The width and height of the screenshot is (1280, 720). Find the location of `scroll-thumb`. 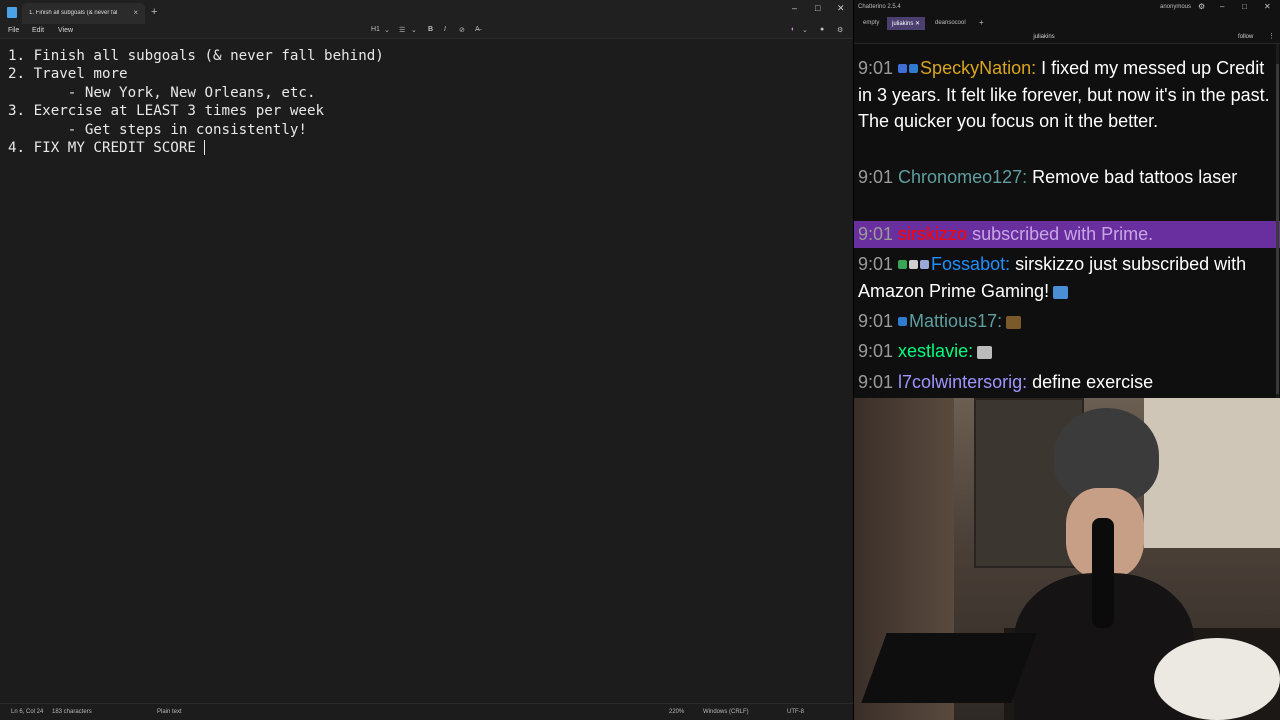

scroll-thumb is located at coordinates (1277, 229).